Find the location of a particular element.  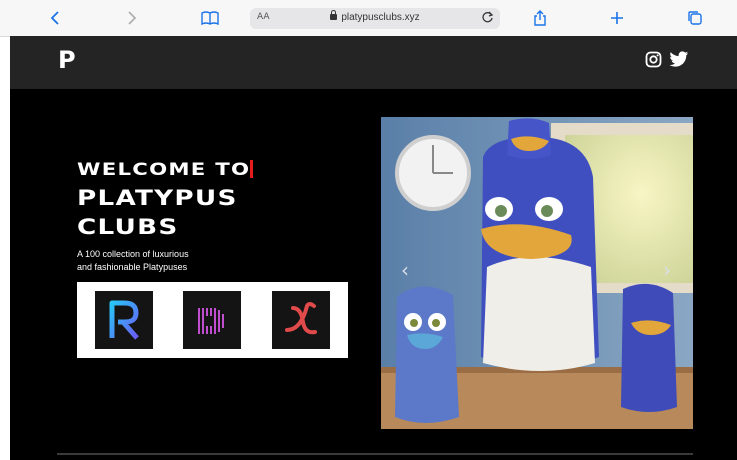

typing-cursor is located at coordinates (251, 169).